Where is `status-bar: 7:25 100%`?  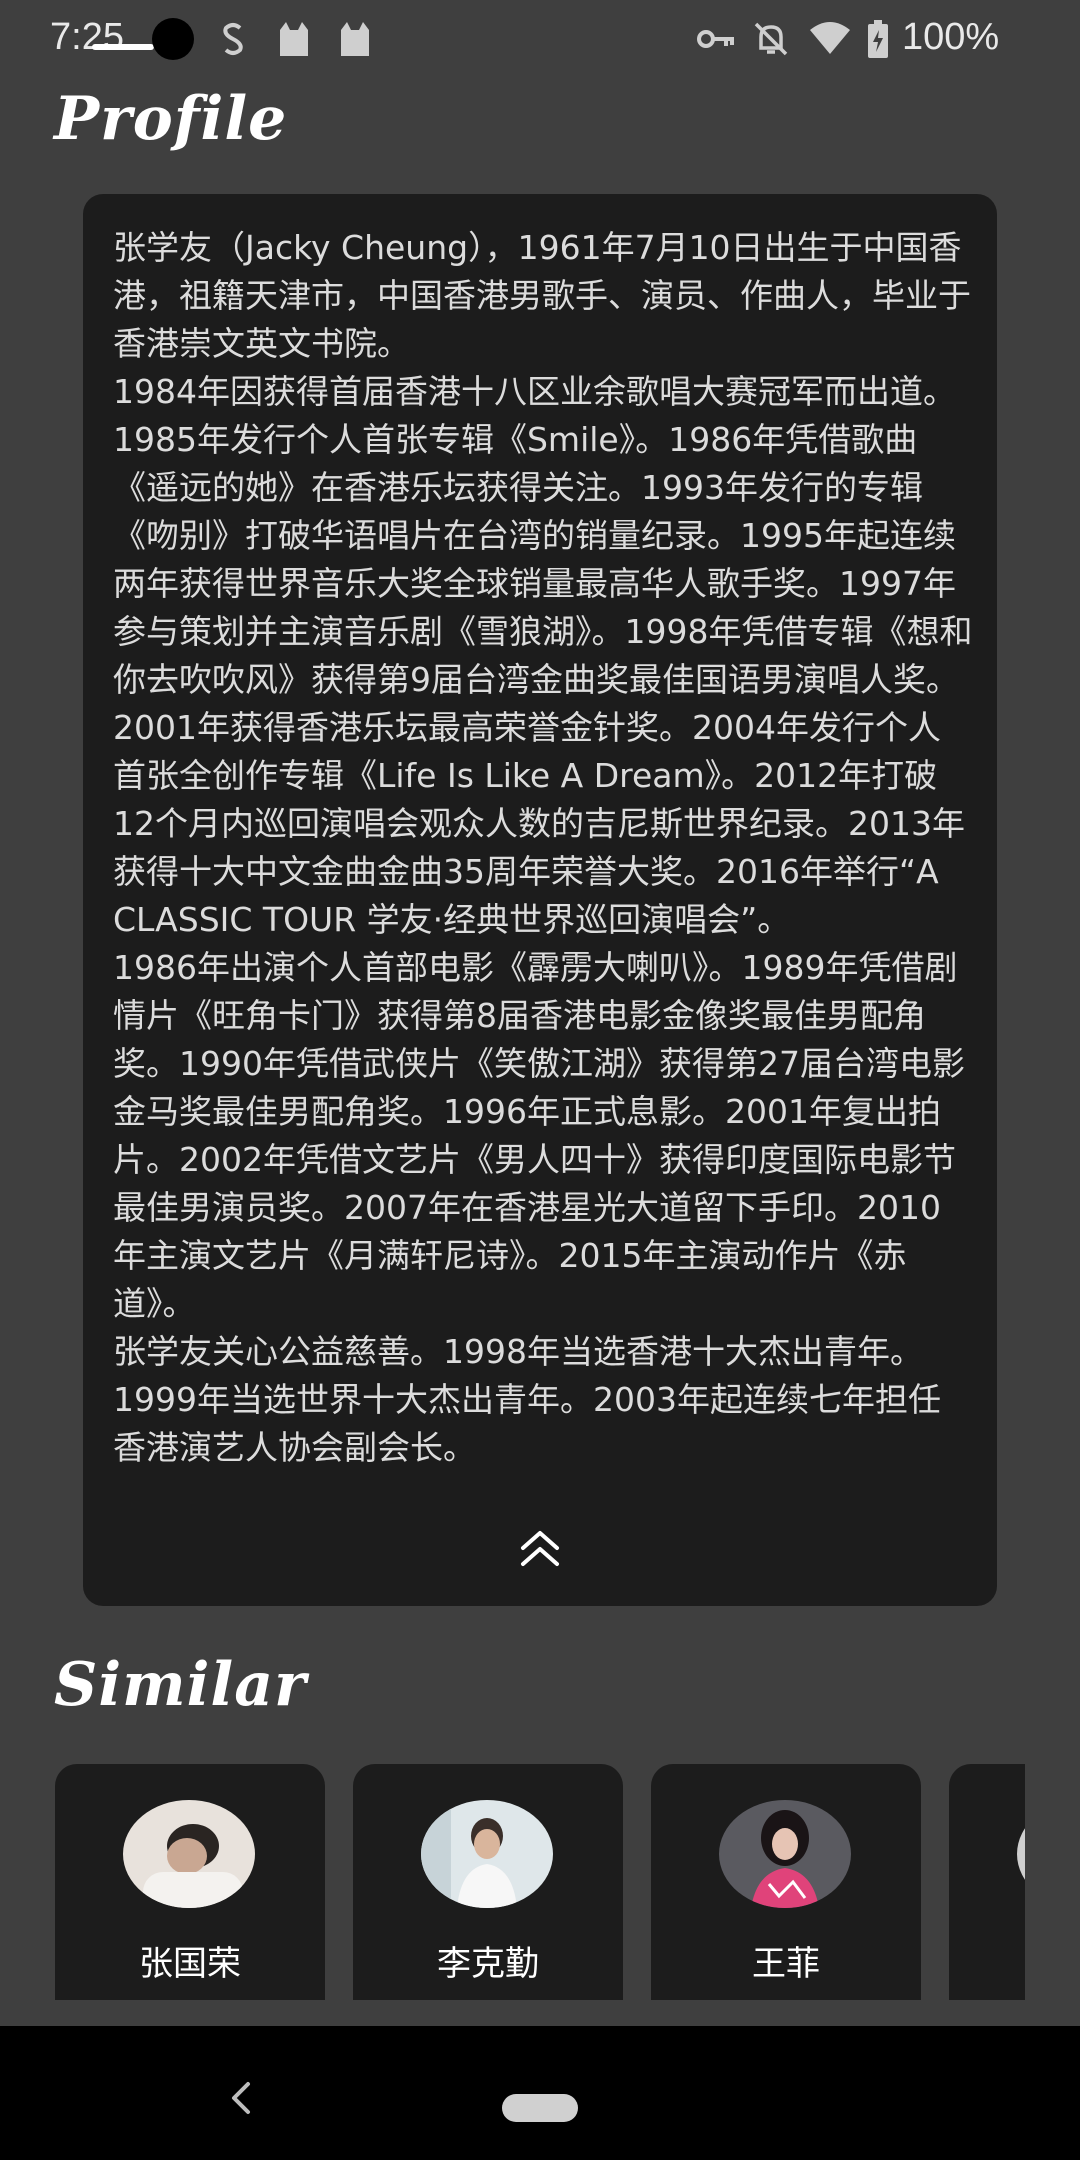 status-bar: 7:25 100% is located at coordinates (540, 40).